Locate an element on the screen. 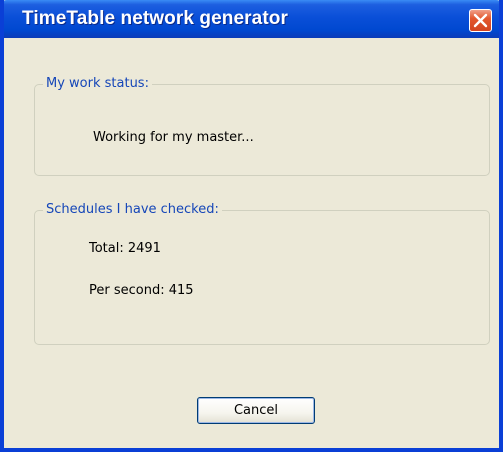 The width and height of the screenshot is (503, 452). close-icon is located at coordinates (480, 20).